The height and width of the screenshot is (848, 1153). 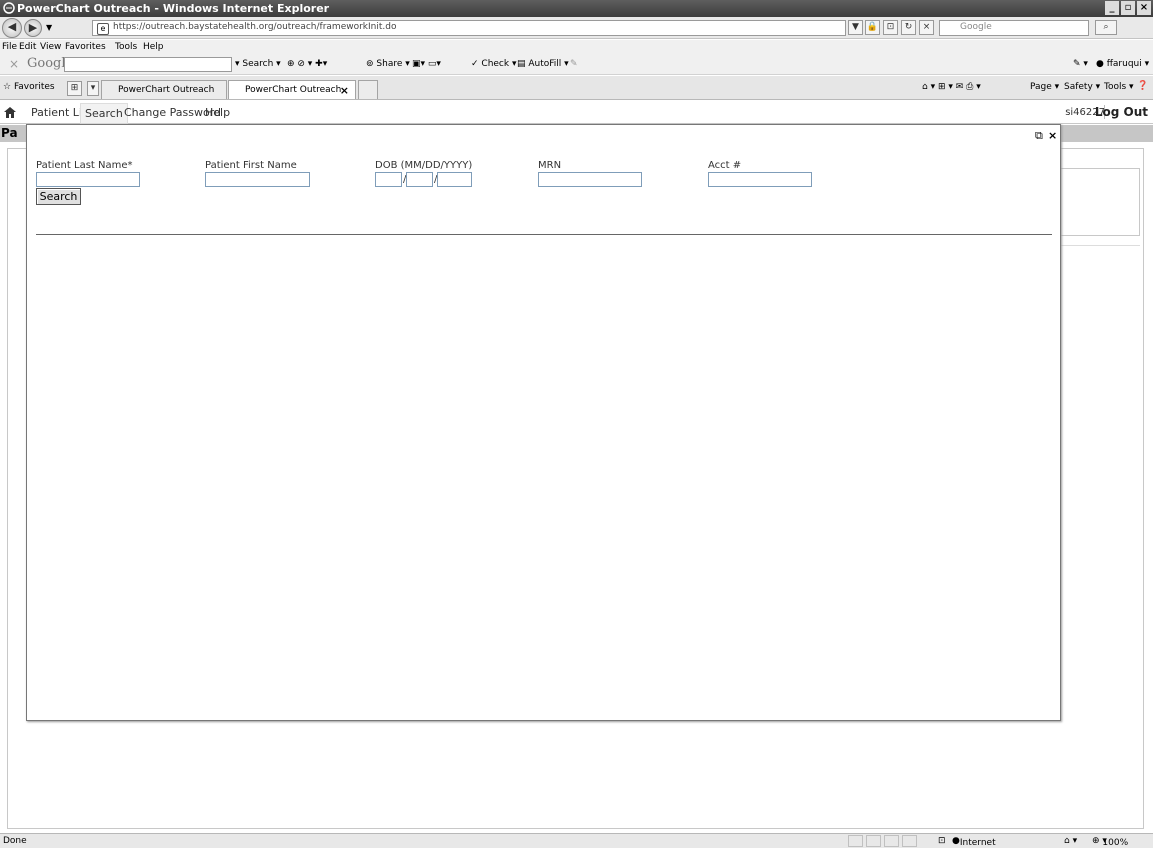 What do you see at coordinates (1039, 136) in the screenshot?
I see `restore-icon: ⧉` at bounding box center [1039, 136].